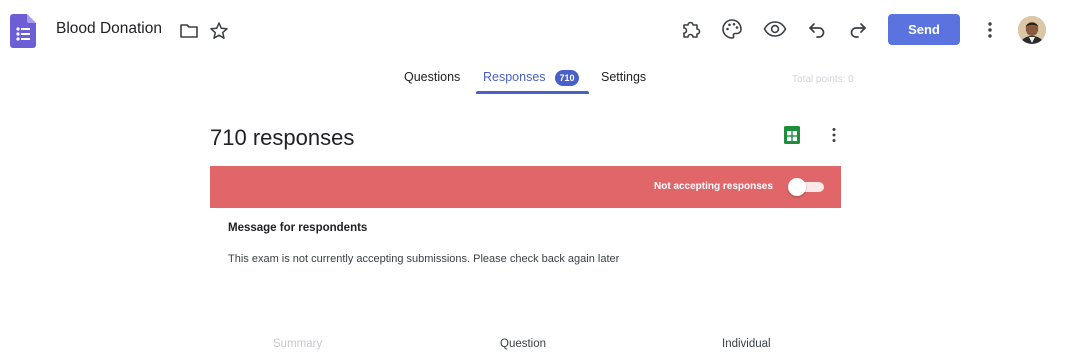 The height and width of the screenshot is (360, 1072). What do you see at coordinates (109, 29) in the screenshot?
I see `form-title: Blood Donation` at bounding box center [109, 29].